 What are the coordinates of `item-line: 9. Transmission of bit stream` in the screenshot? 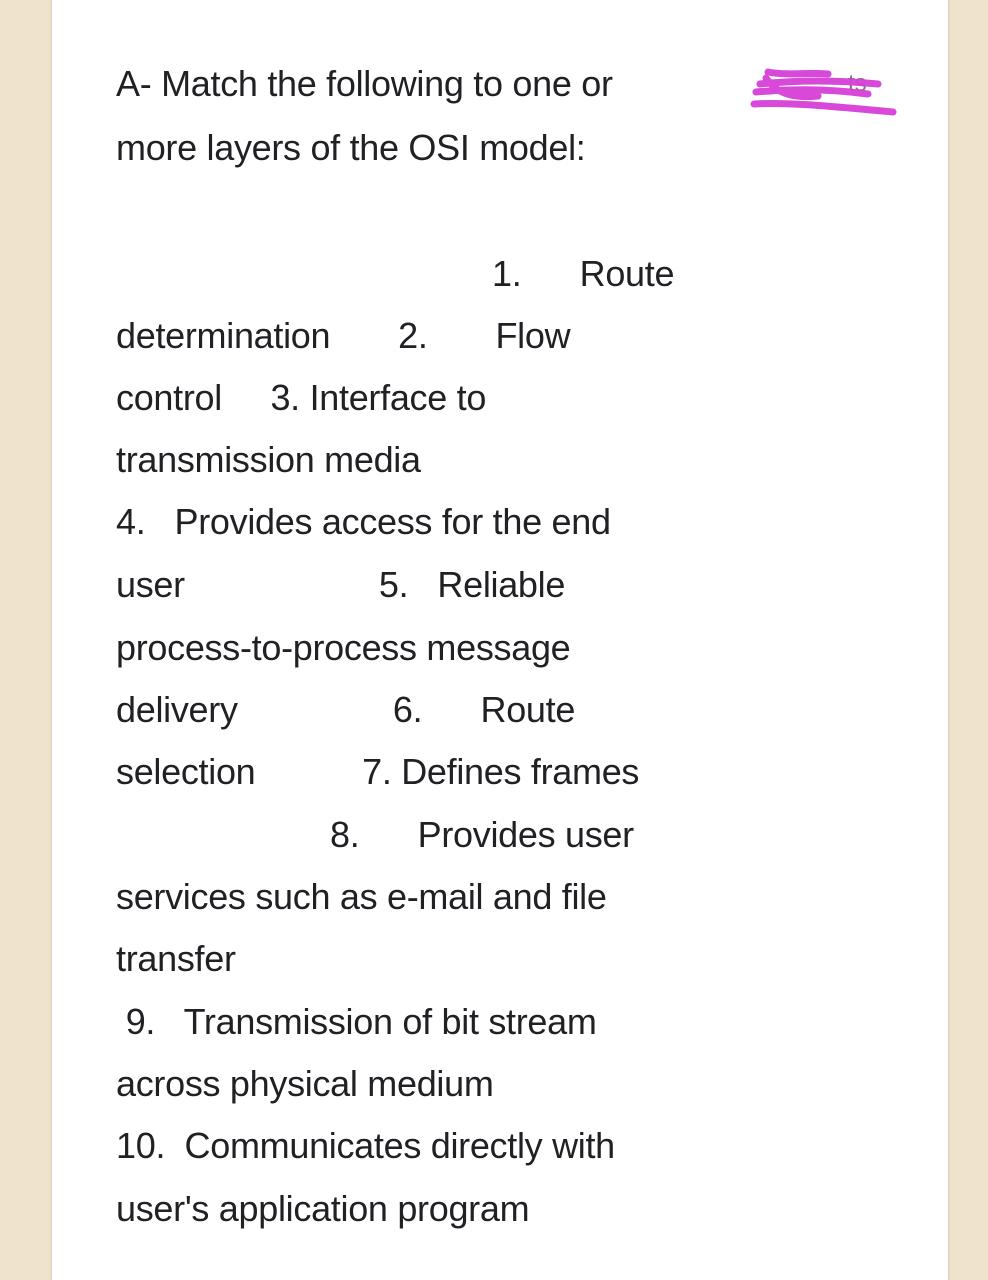 It's located at (356, 1021).